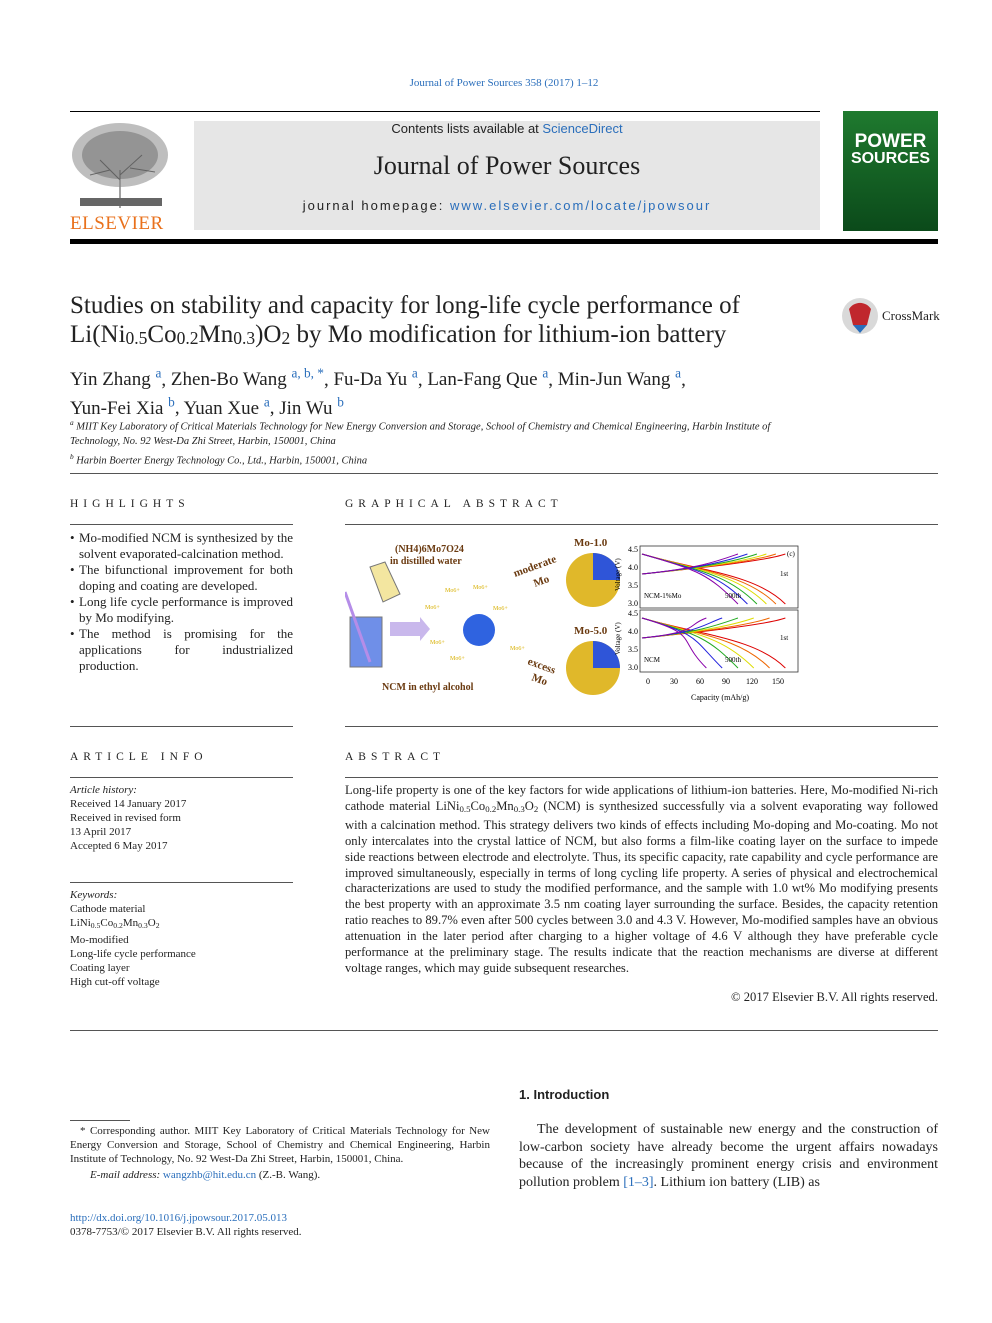  I want to click on article-info-heading: ARTICLE INFO, so click(139, 757).